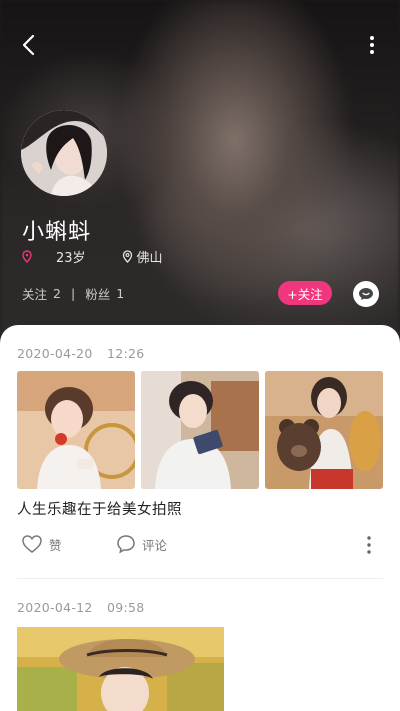 Image resolution: width=400 pixels, height=711 pixels. I want to click on comment-label: 评论, so click(155, 545).